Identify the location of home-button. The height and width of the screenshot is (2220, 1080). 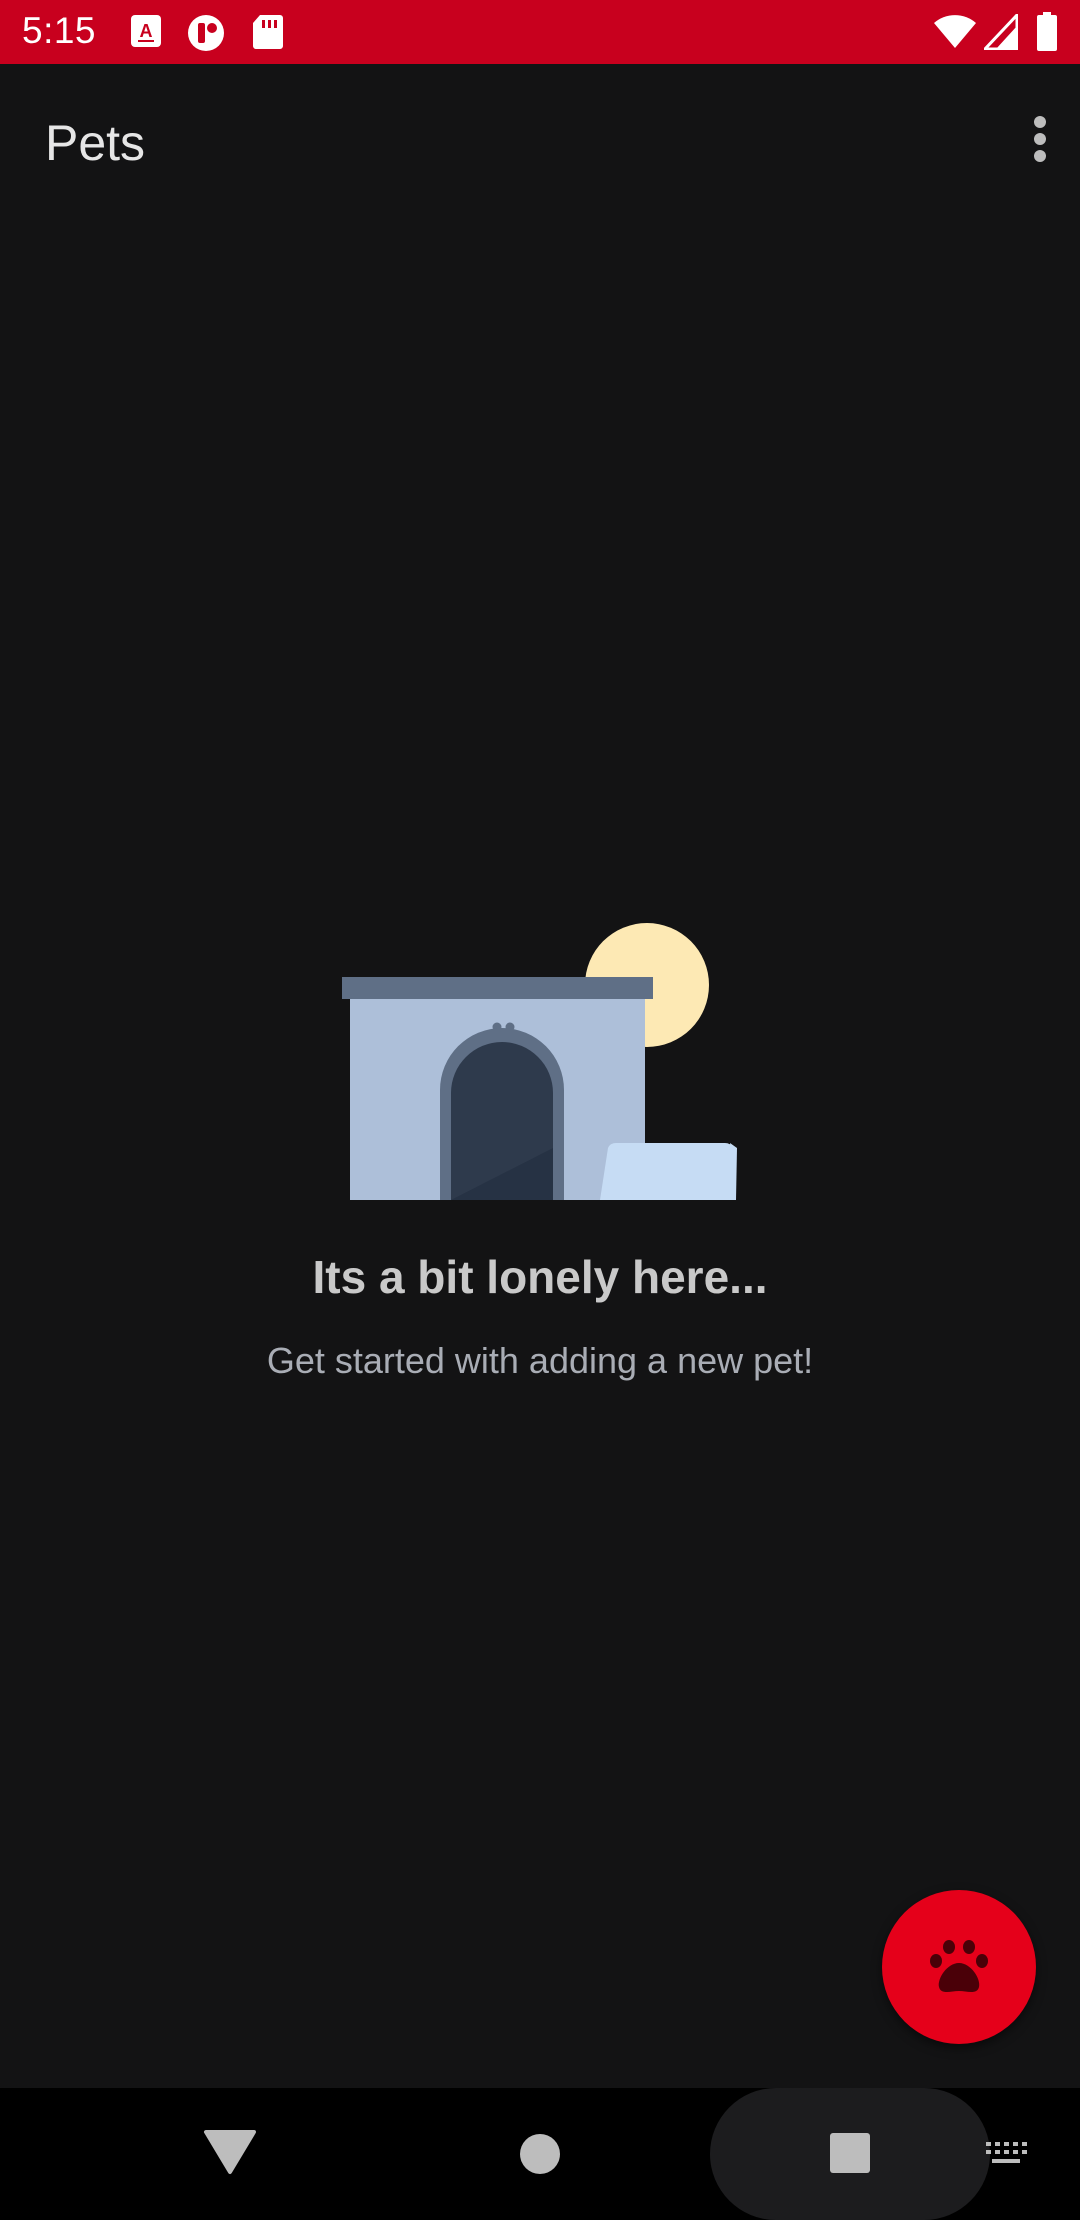
(540, 2156).